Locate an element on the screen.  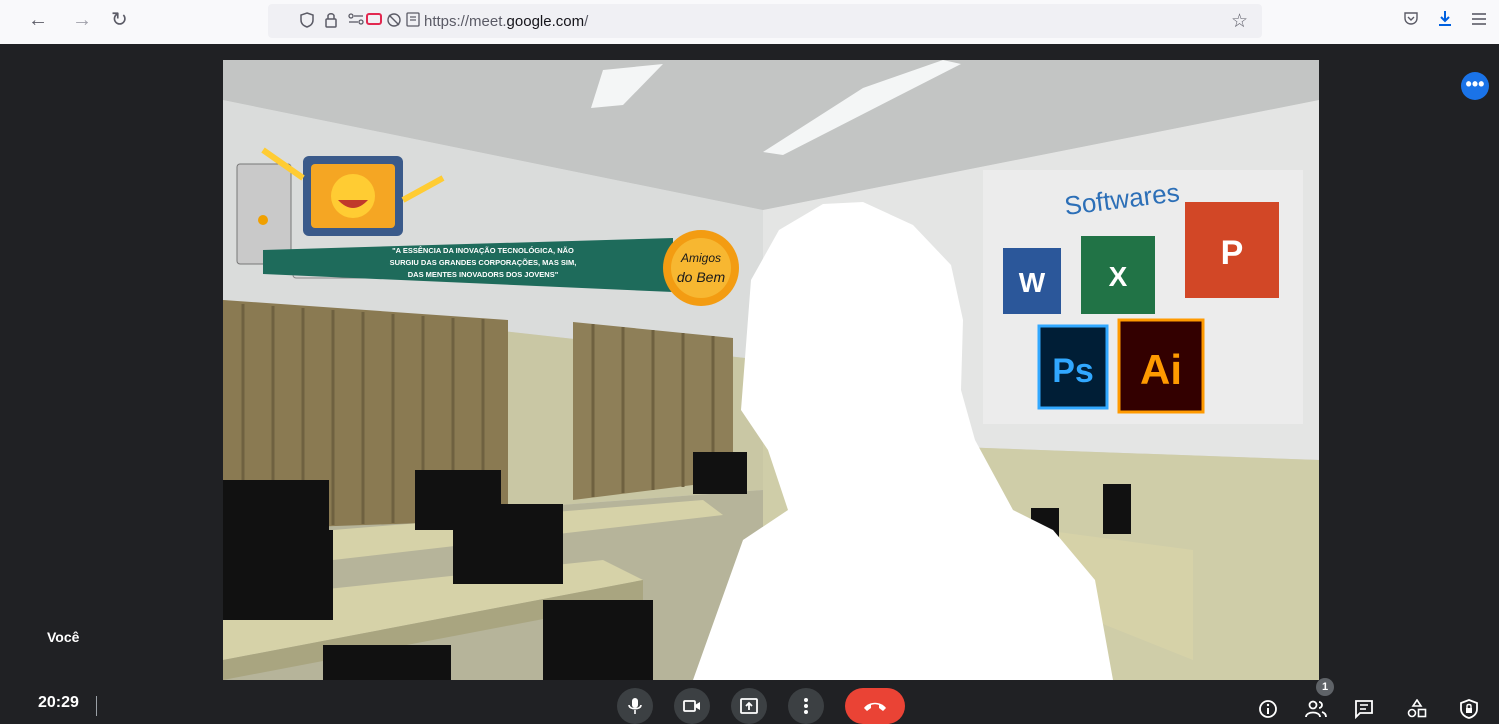
meeting-details-button is located at coordinates (1268, 708).